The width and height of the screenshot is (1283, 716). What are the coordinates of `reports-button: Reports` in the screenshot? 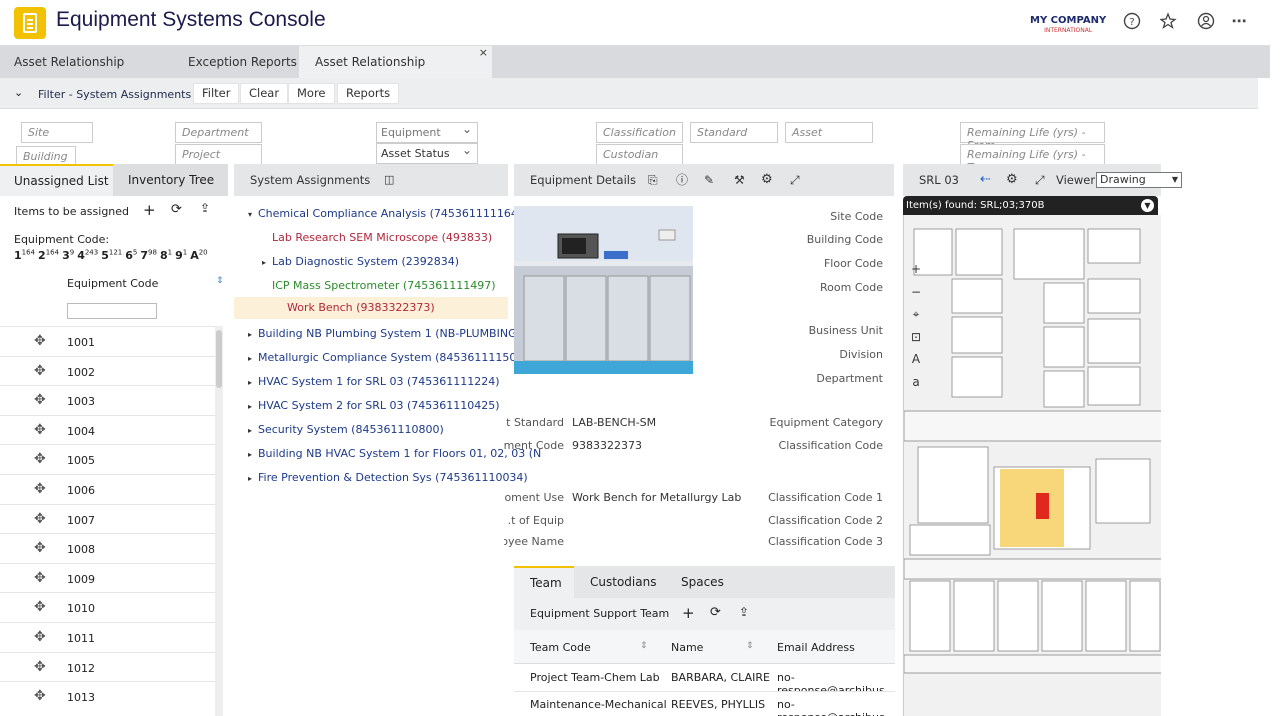 It's located at (368, 93).